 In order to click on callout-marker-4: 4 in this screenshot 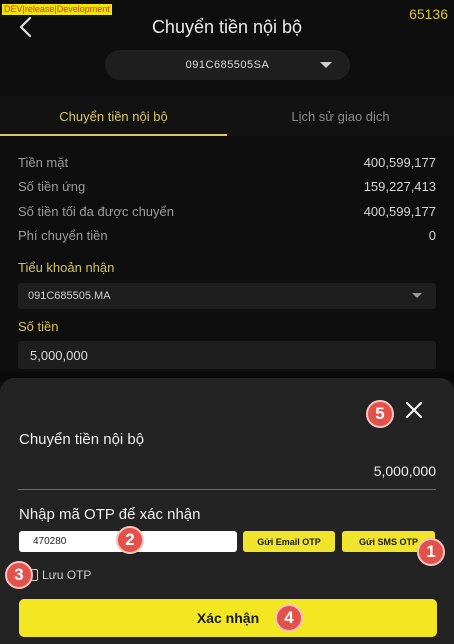, I will do `click(289, 618)`.